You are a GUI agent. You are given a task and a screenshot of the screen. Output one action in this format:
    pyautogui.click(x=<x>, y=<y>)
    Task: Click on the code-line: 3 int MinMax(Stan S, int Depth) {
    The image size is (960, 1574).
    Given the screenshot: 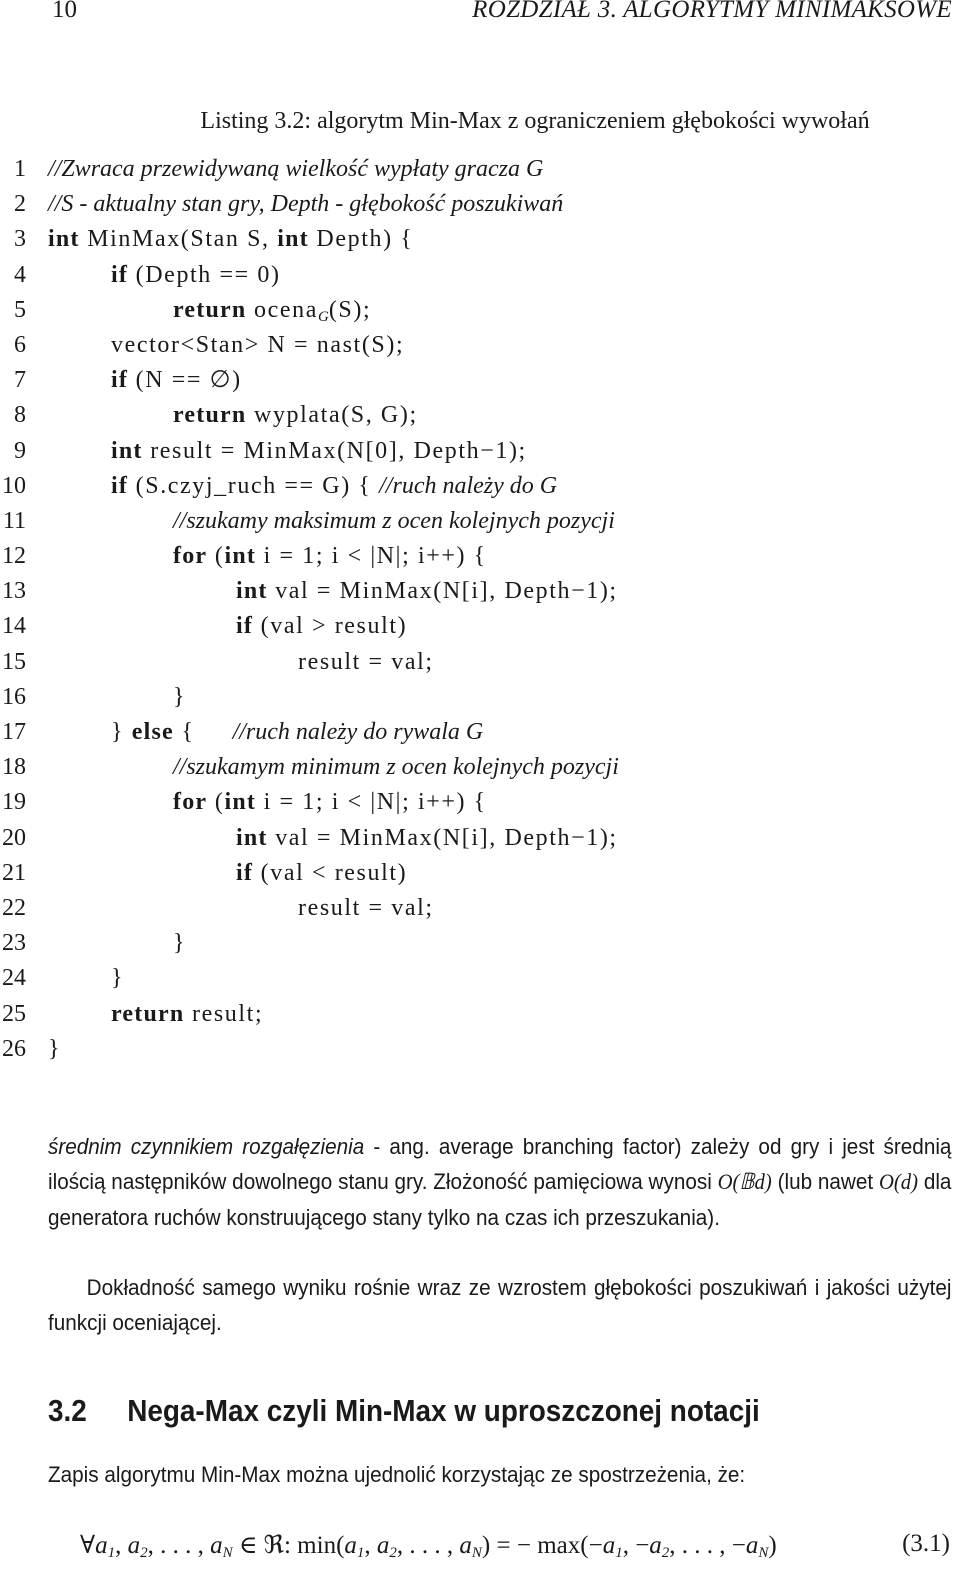 What is the action you would take?
    pyautogui.click(x=480, y=239)
    